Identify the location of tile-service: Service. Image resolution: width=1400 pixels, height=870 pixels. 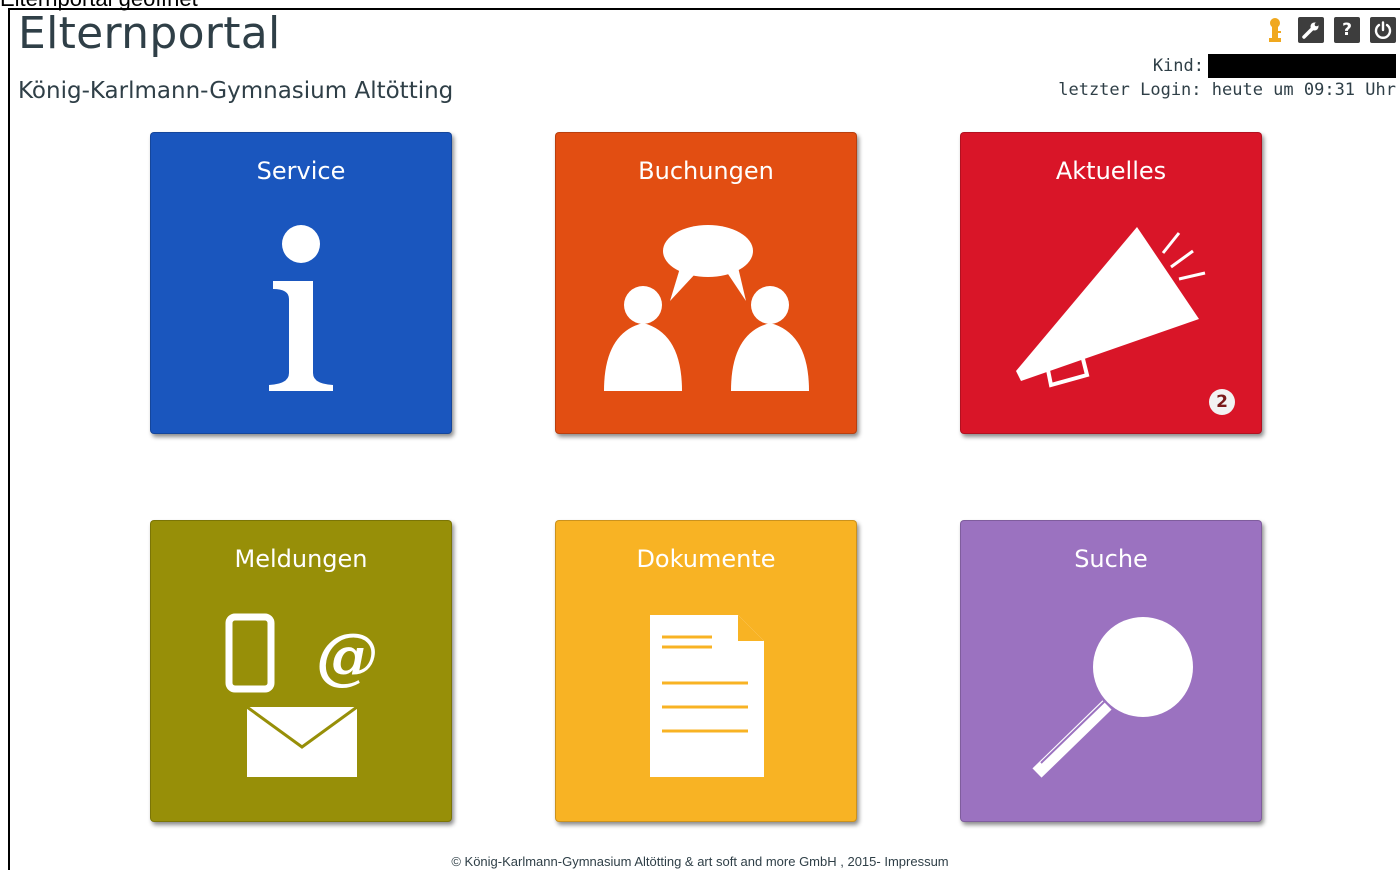
(301, 283).